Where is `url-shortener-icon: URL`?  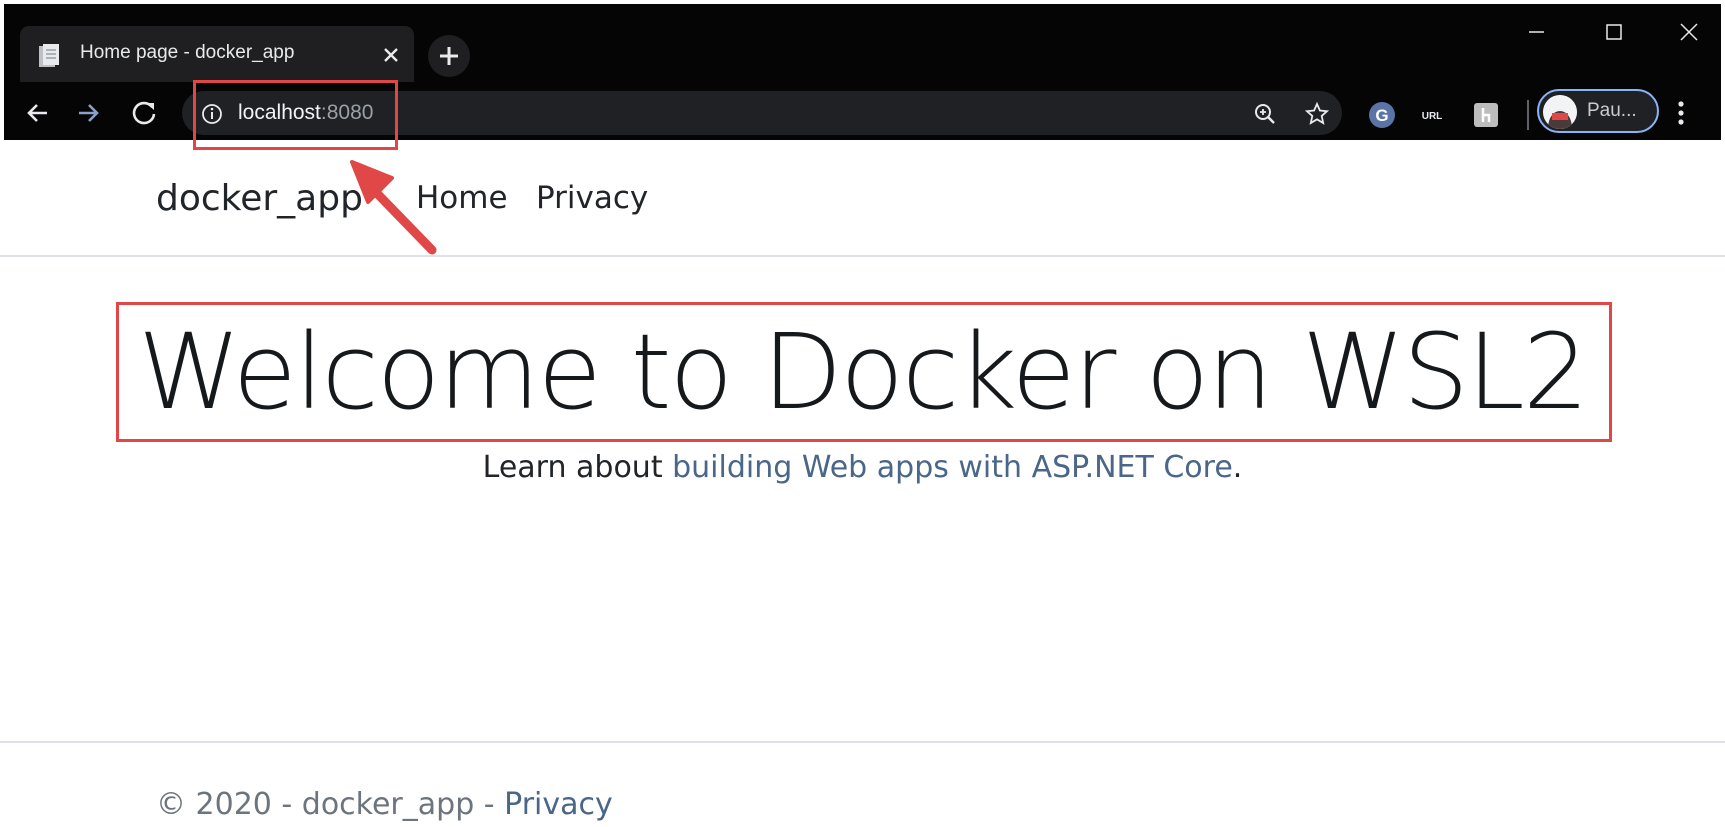
url-shortener-icon: URL is located at coordinates (1432, 115).